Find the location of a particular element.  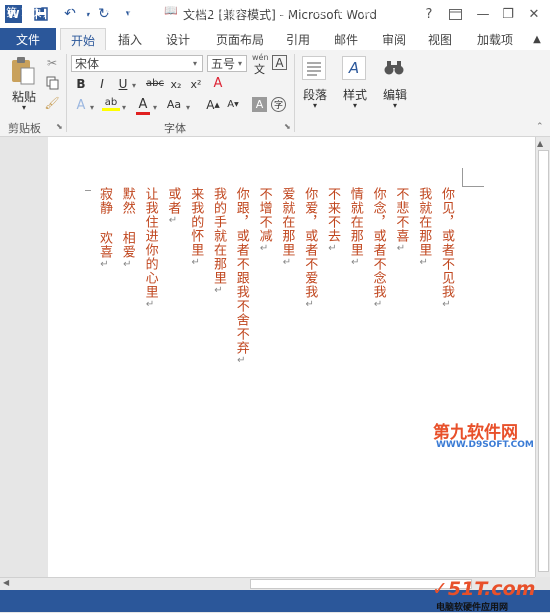

underline-button: U is located at coordinates (123, 84).